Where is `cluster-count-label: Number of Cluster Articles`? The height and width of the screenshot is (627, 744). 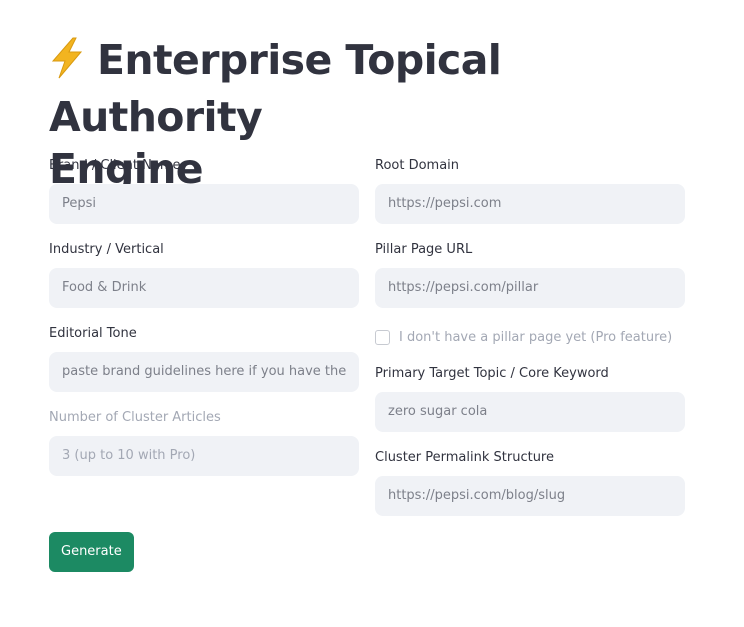
cluster-count-label: Number of Cluster Articles is located at coordinates (135, 417).